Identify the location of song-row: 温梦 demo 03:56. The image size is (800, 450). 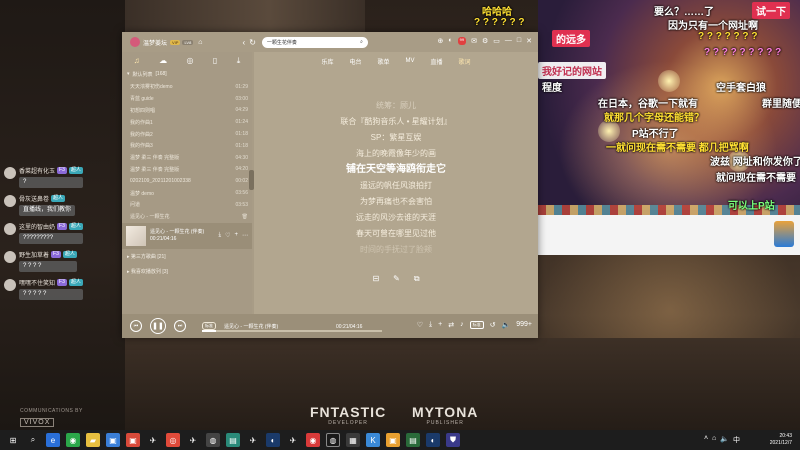
(187, 193).